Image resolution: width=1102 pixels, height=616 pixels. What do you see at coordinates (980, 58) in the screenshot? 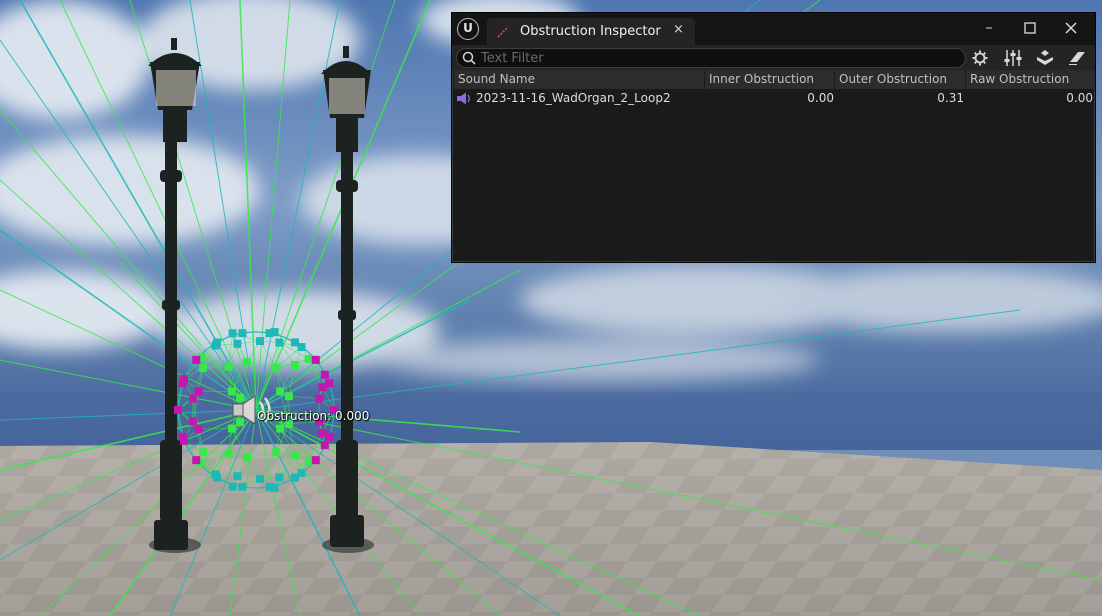
I see `settings-icon` at bounding box center [980, 58].